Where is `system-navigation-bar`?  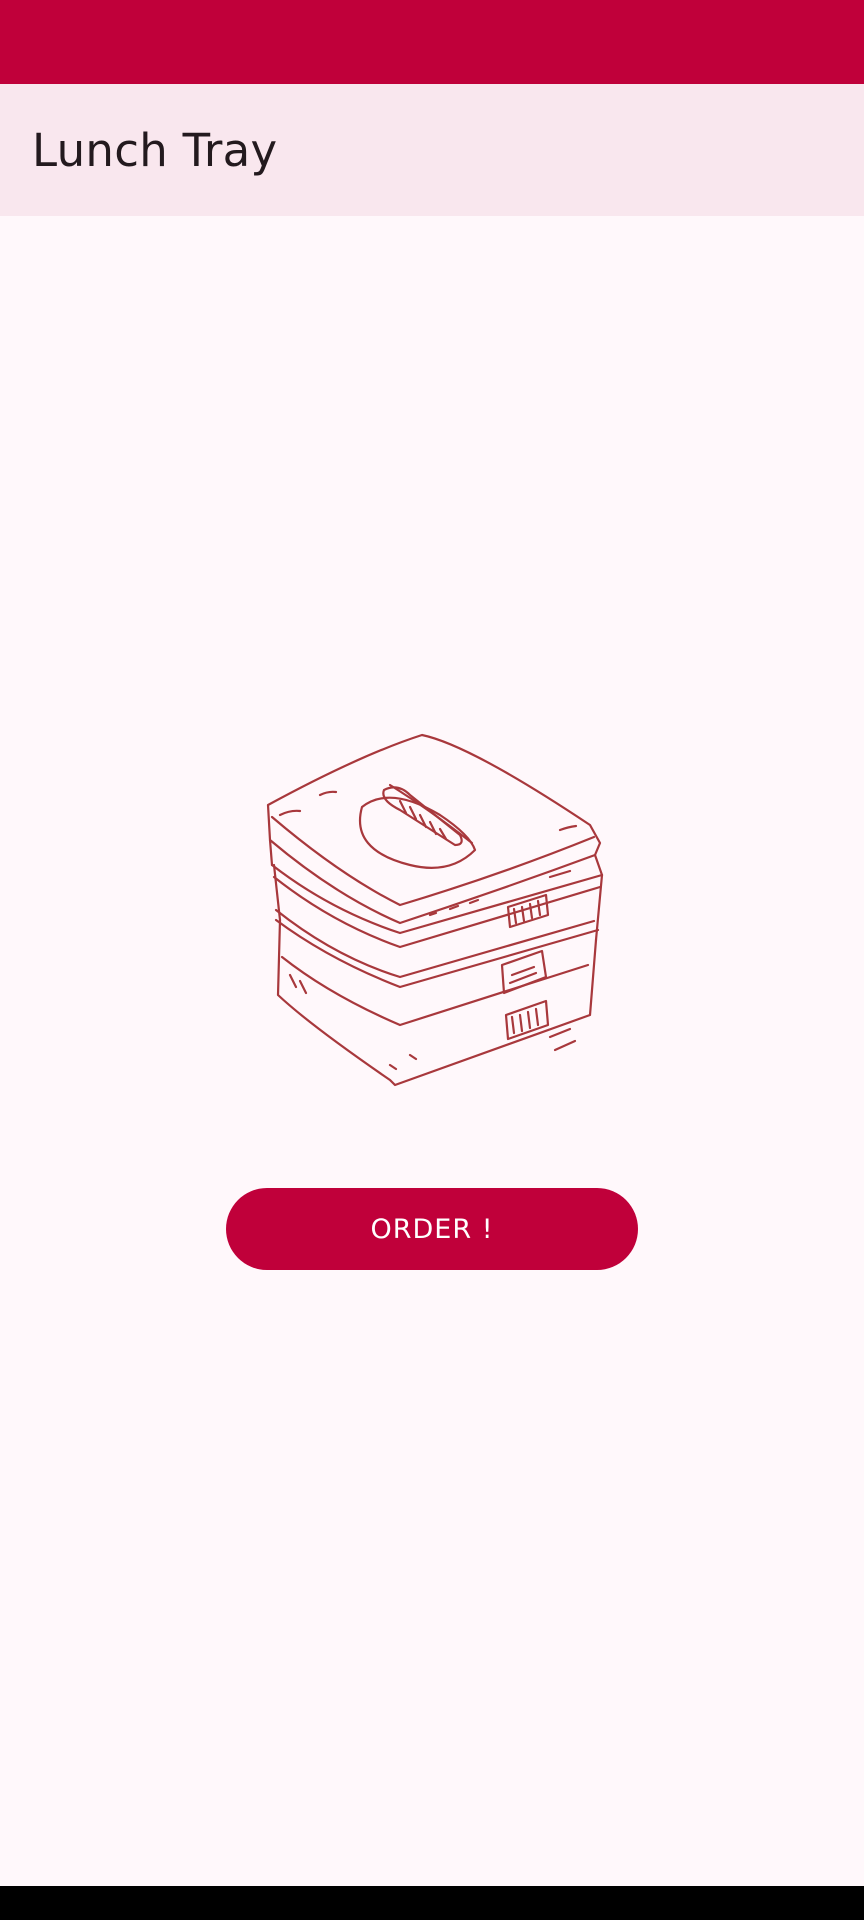 system-navigation-bar is located at coordinates (432, 1903).